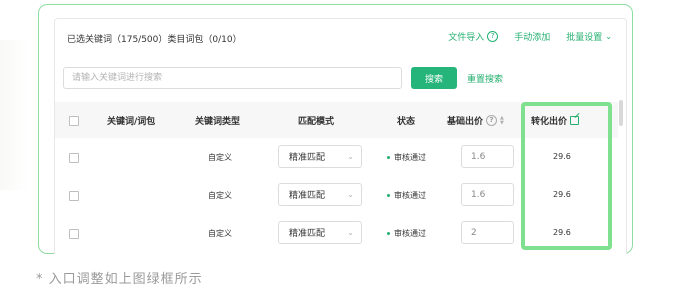 This screenshot has width=681, height=304. Describe the element at coordinates (119, 279) in the screenshot. I see `footnote: * 入口调整如上图绿框所示` at that location.